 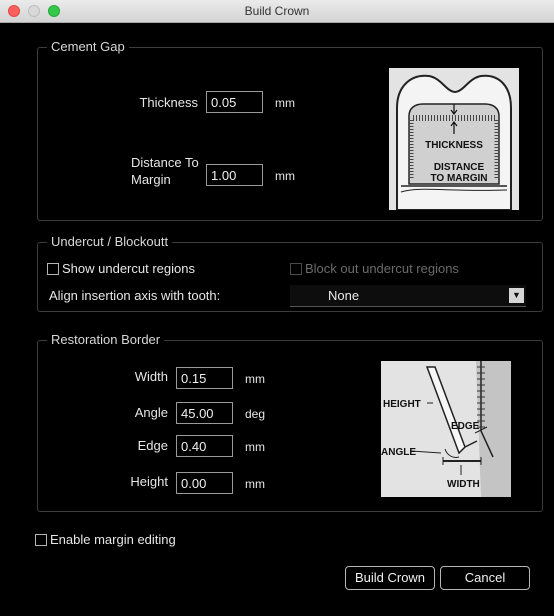 I want to click on edge-input, so click(x=204, y=446).